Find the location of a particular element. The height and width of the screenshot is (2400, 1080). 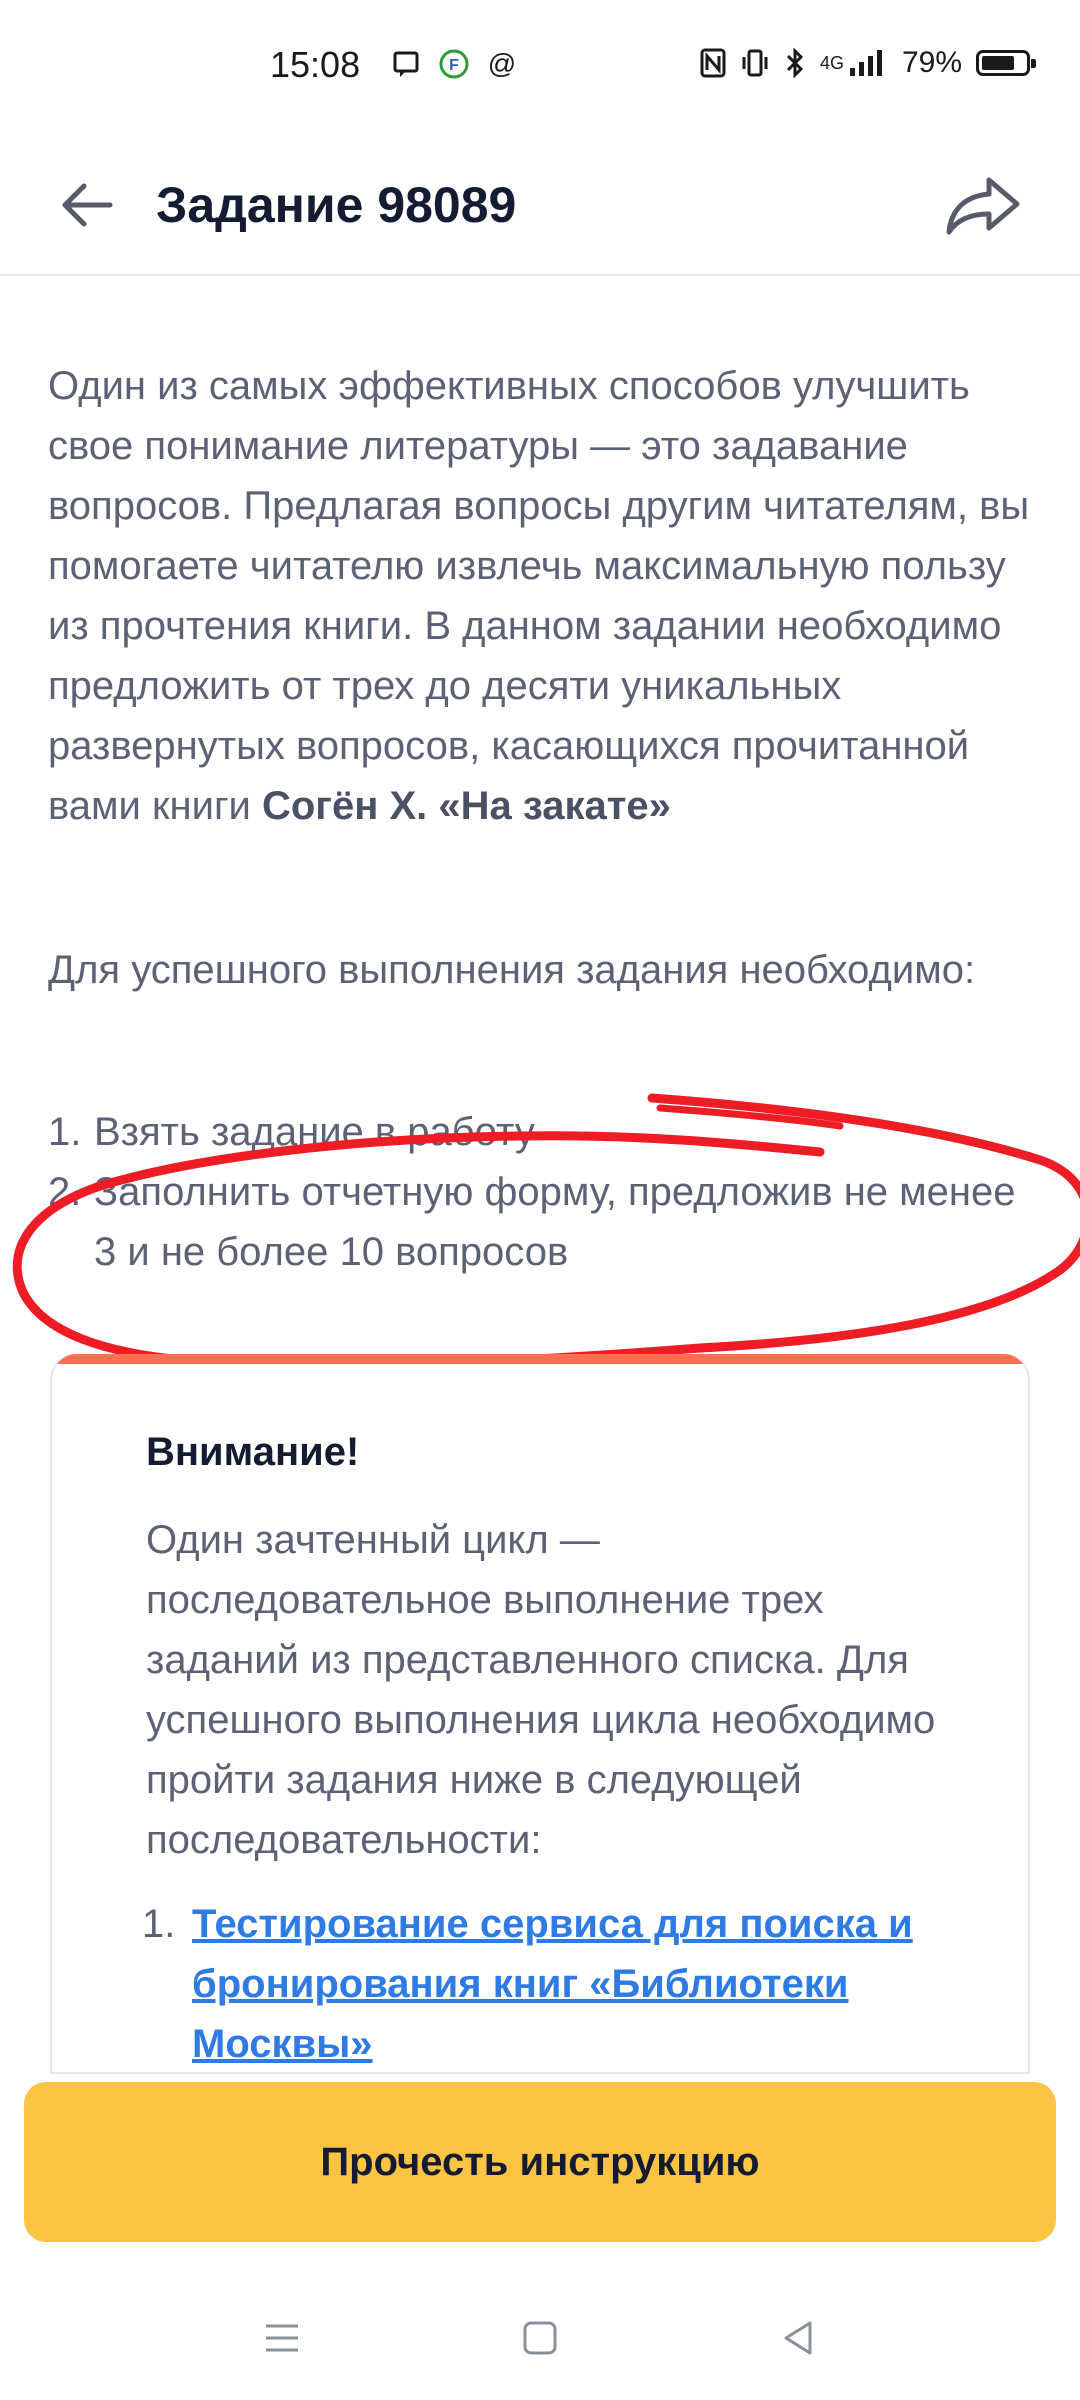

arrow-left-icon is located at coordinates (87, 205).